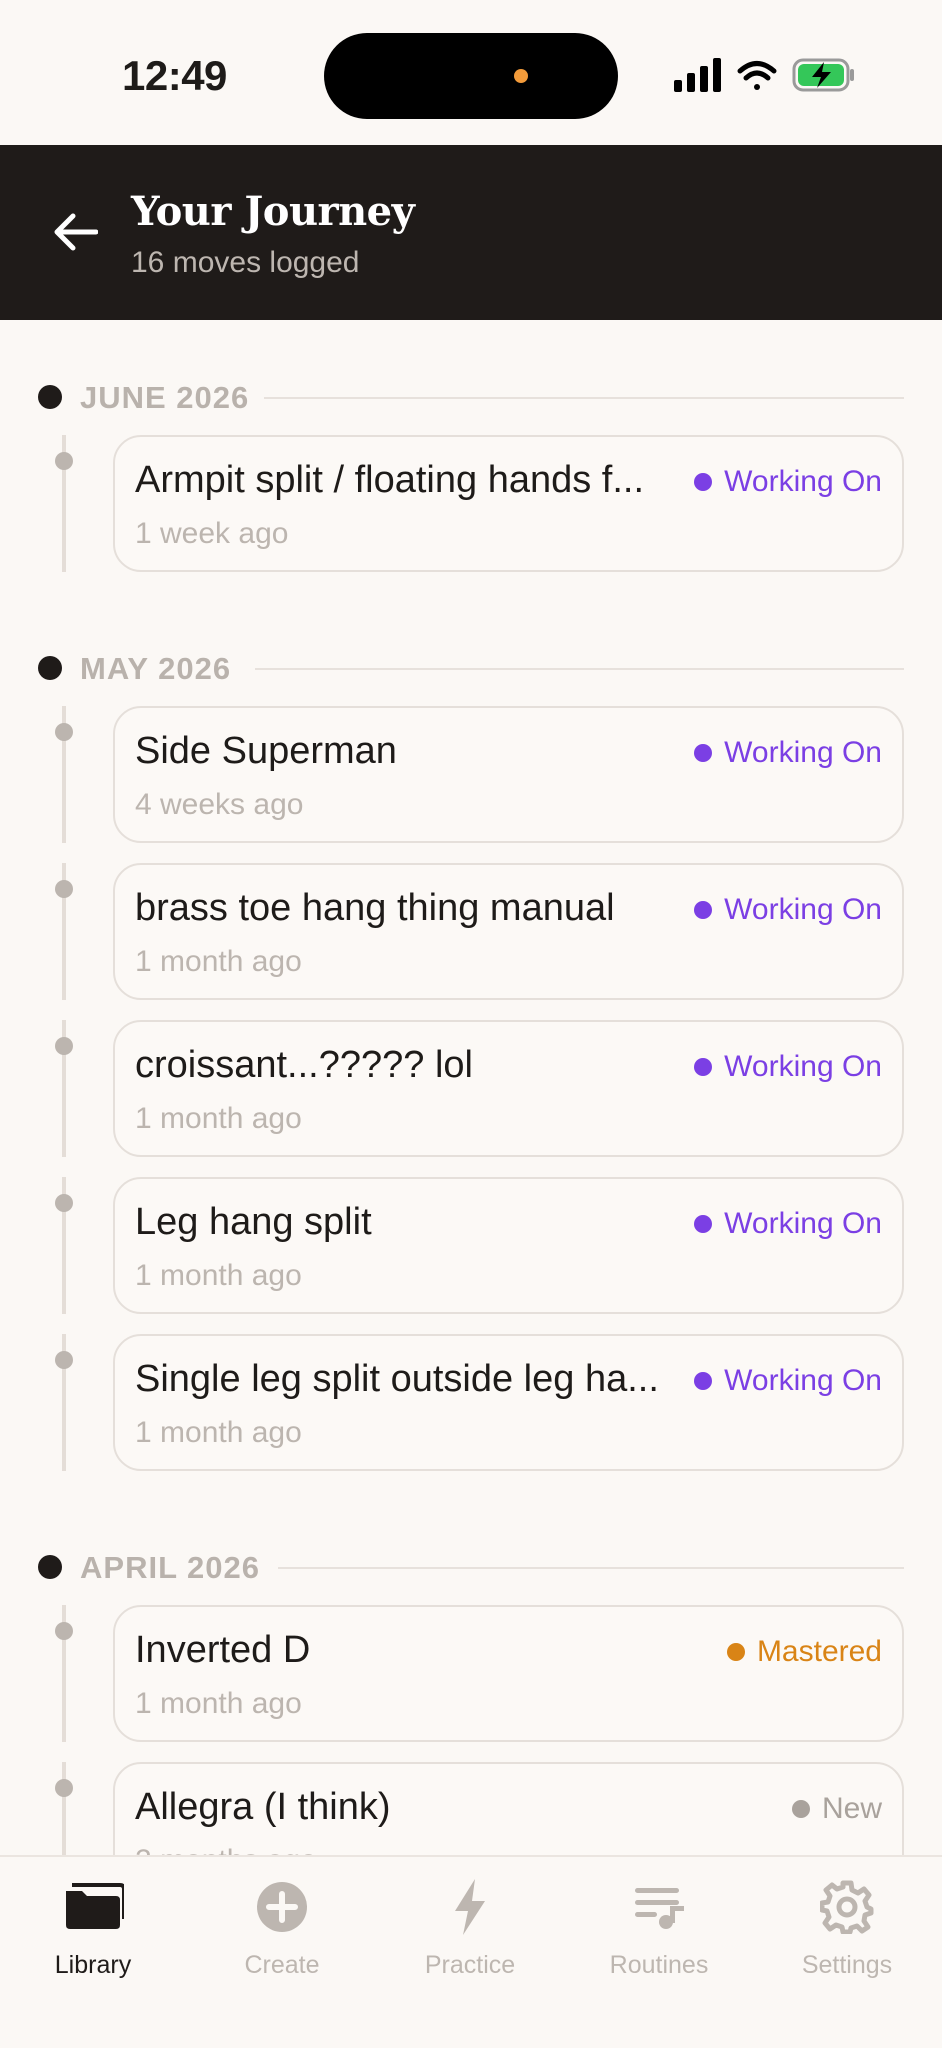 The image size is (942, 2048). I want to click on tab-create: Create, so click(282, 1932).